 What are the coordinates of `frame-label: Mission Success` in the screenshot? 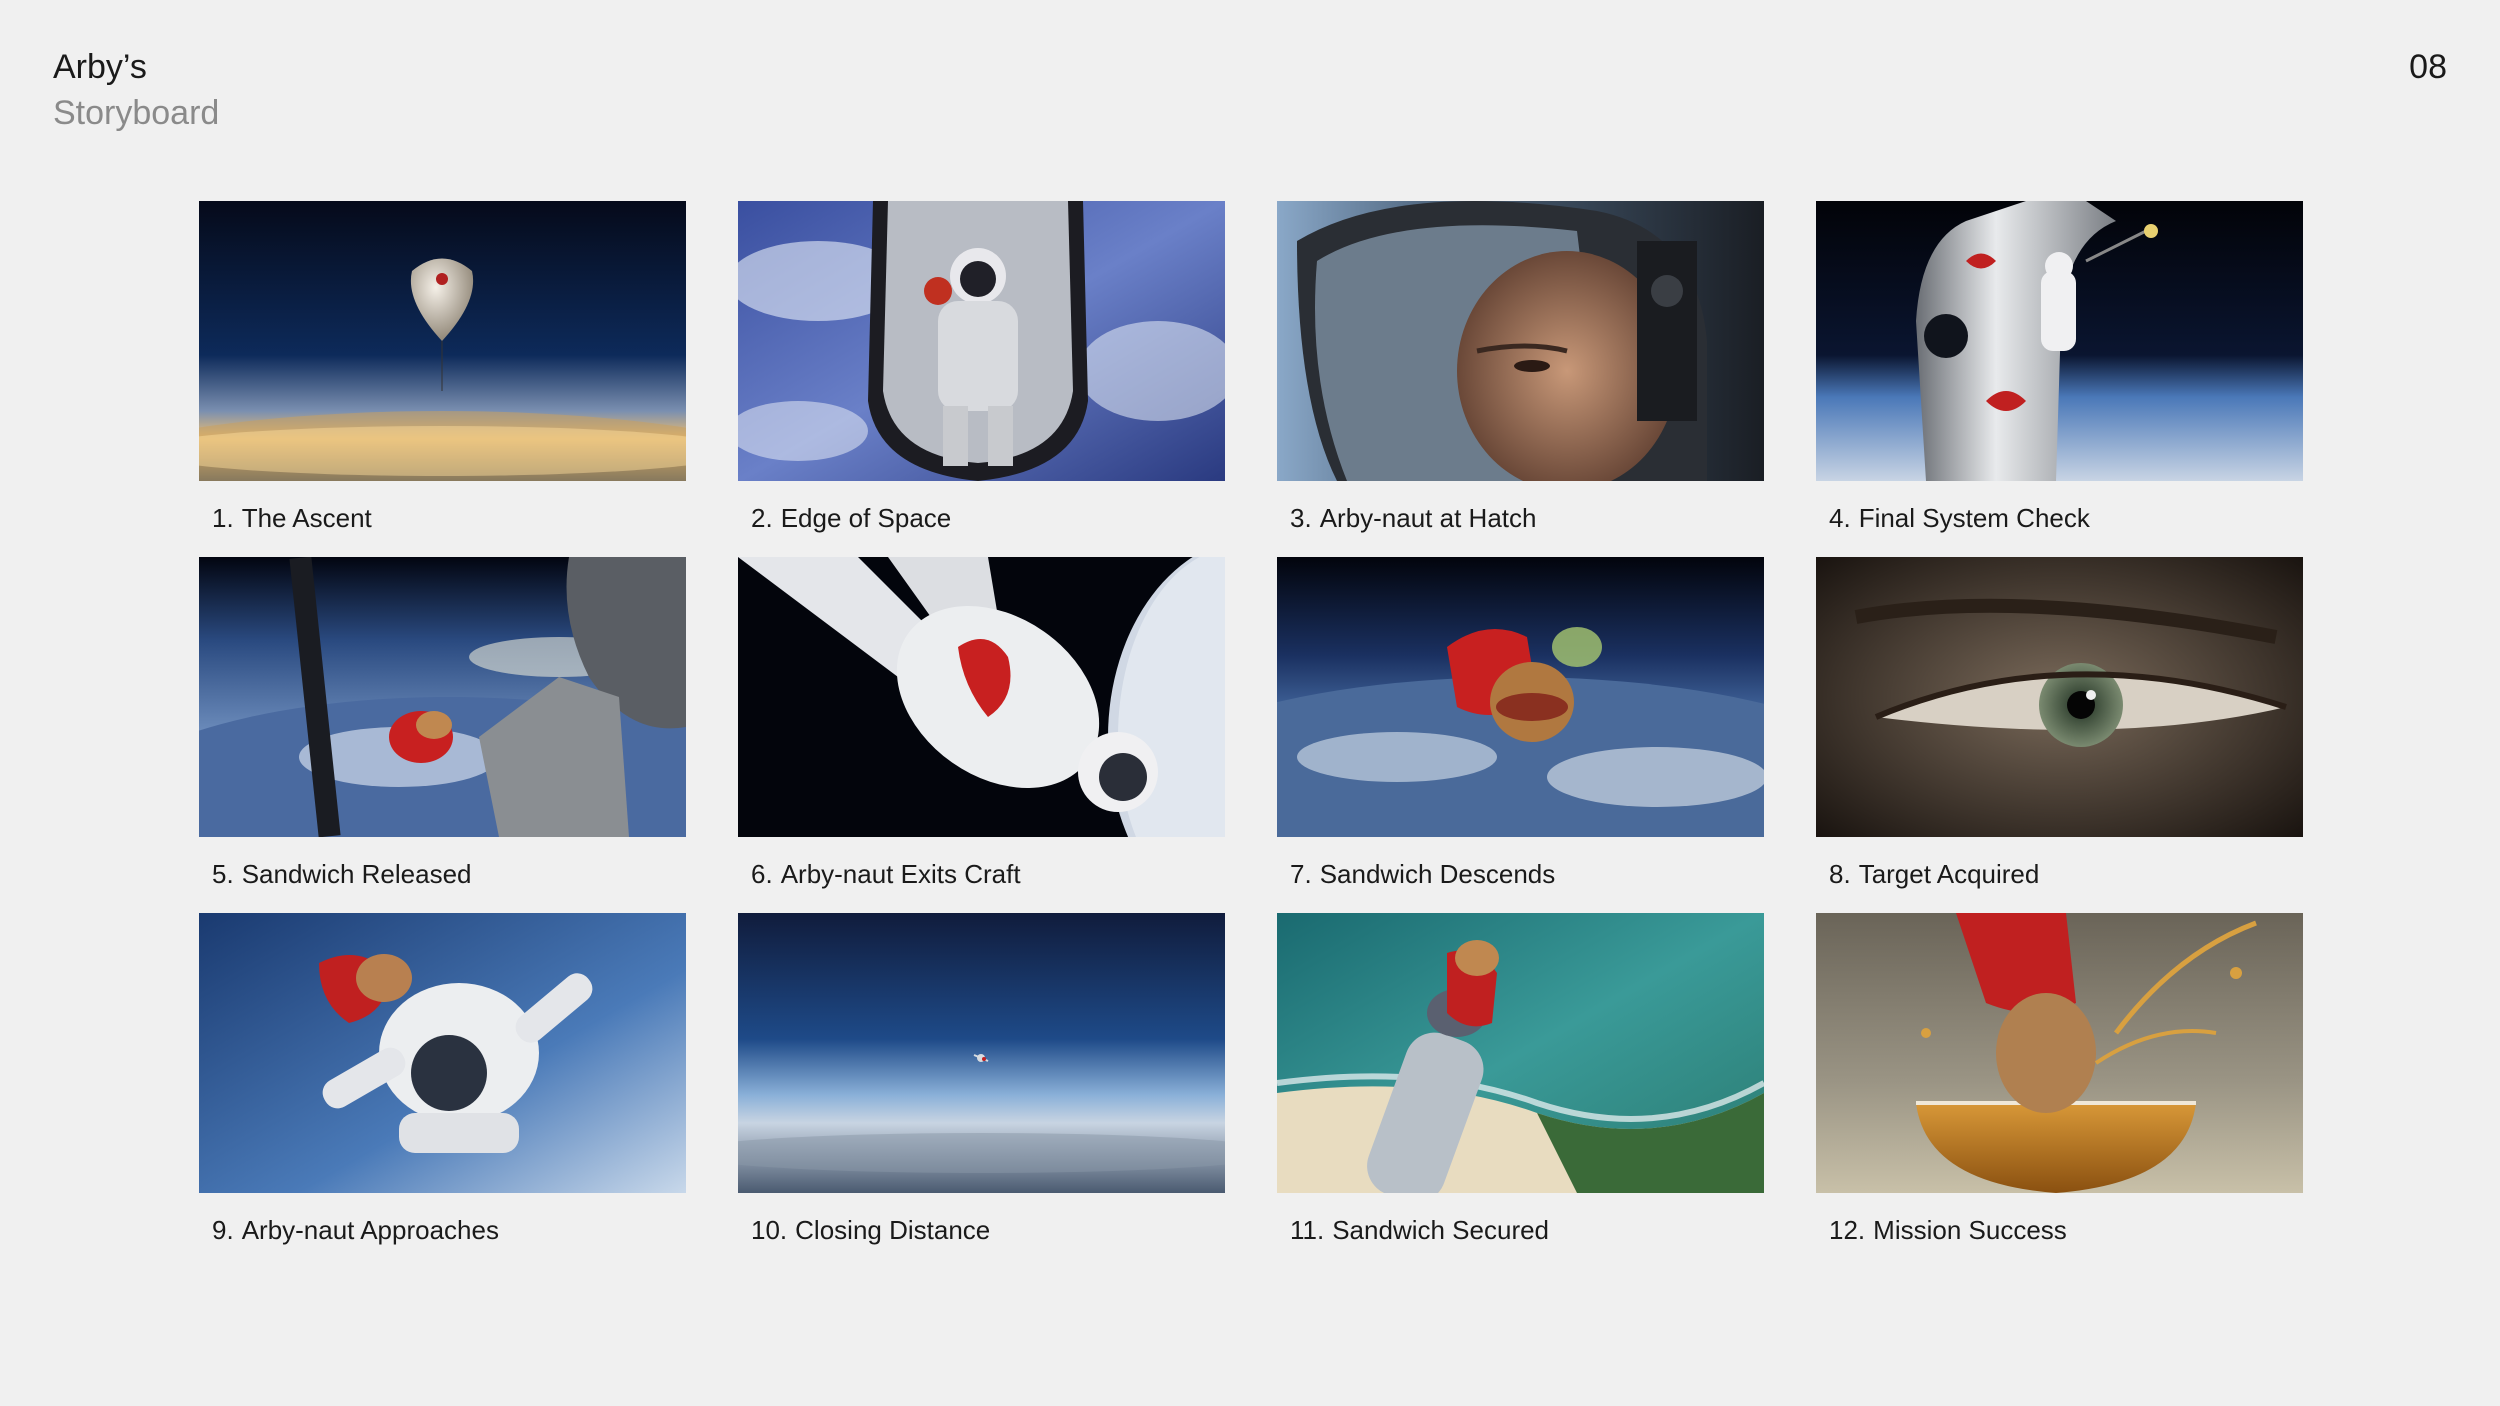 It's located at (1970, 1230).